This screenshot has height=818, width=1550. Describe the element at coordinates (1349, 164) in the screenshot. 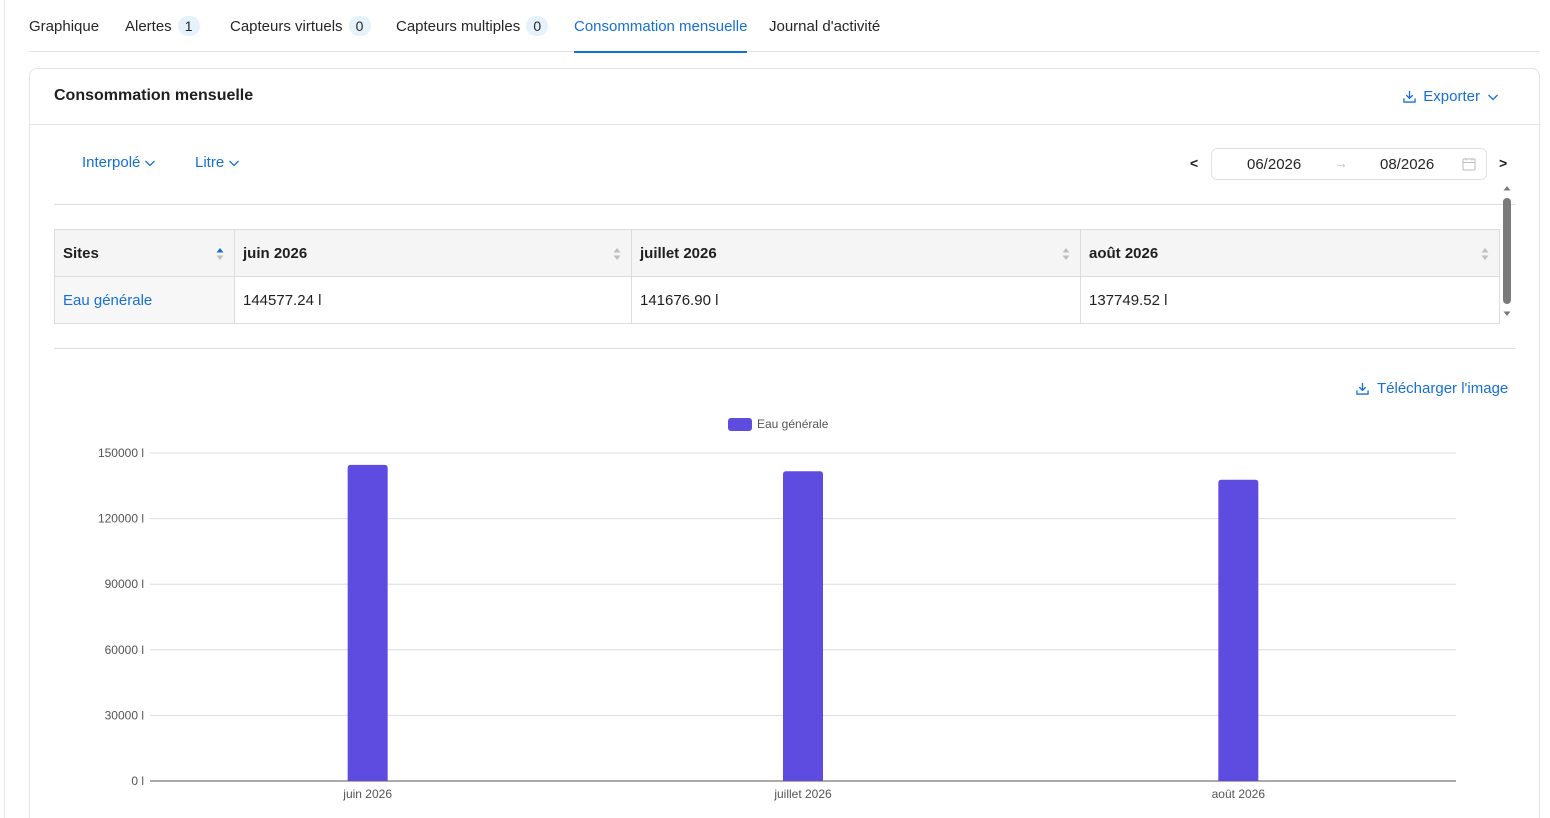

I see `month-range-picker: 06/2026 → 08/2026` at that location.